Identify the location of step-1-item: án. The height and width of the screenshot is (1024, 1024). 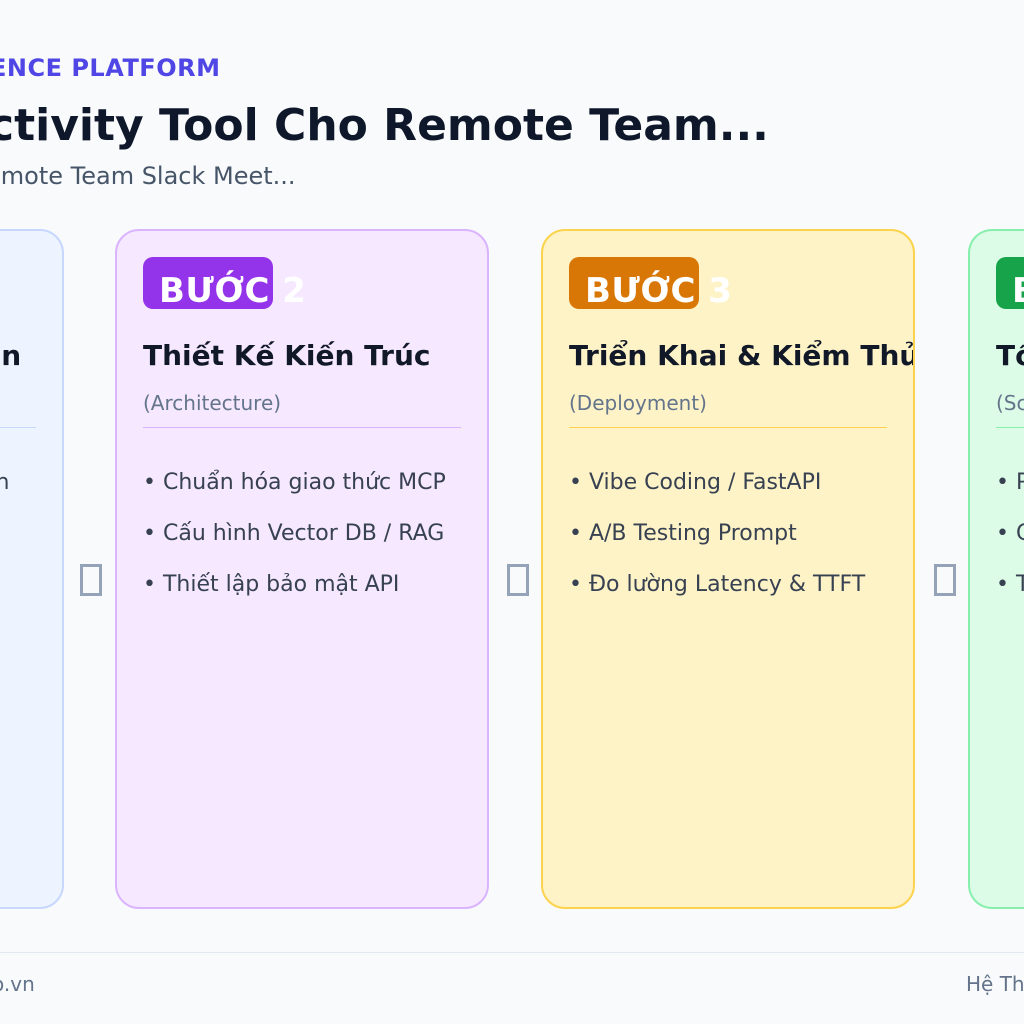
(4, 482).